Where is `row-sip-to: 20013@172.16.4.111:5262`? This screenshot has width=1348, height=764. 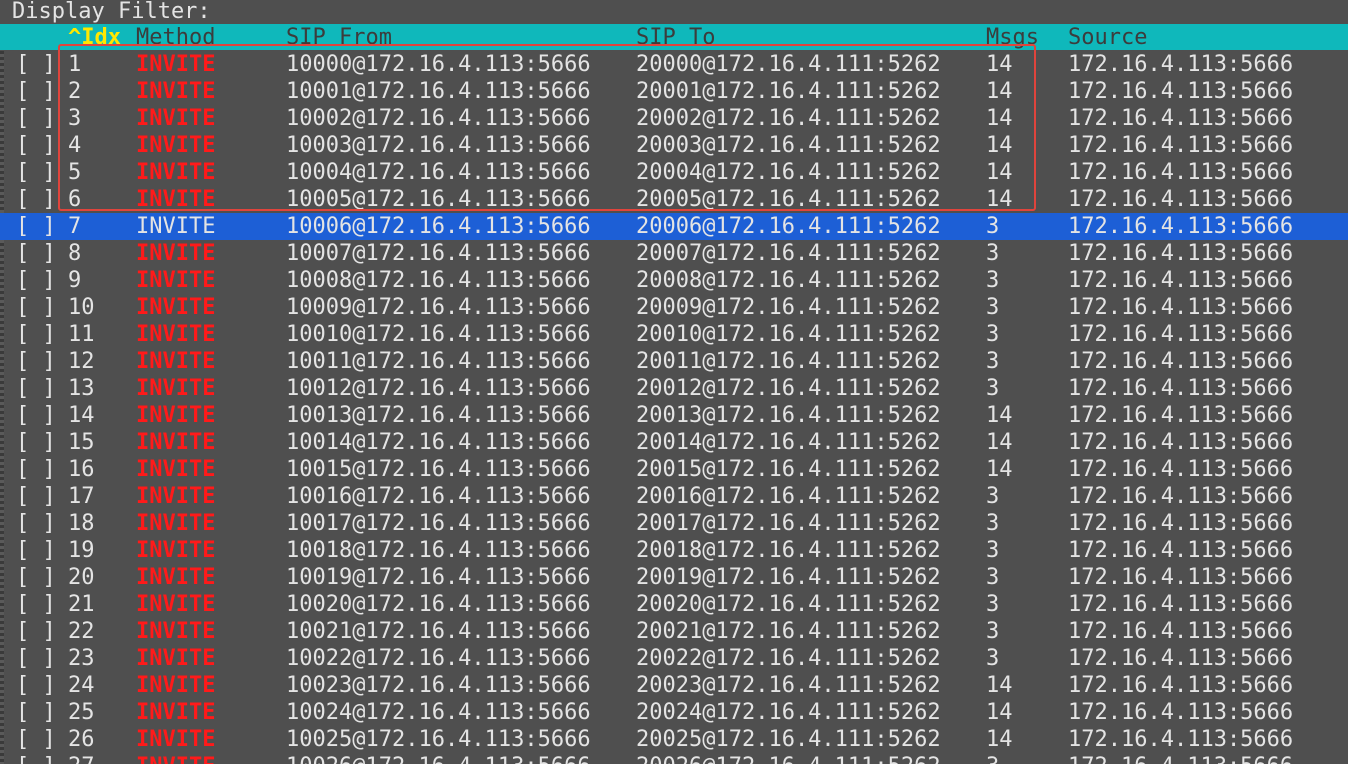
row-sip-to: 20013@172.16.4.111:5262 is located at coordinates (788, 415).